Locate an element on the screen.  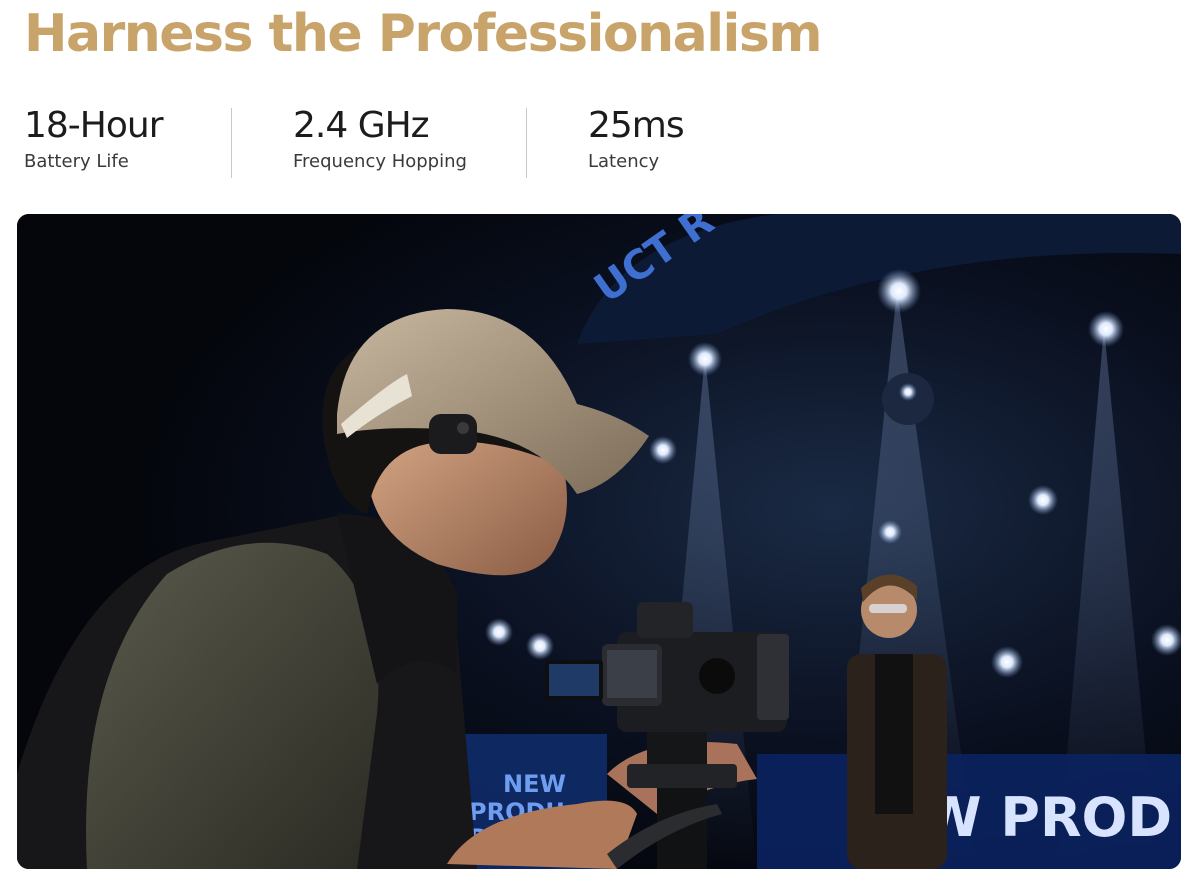
spec-label: Battery Life is located at coordinates (76, 161).